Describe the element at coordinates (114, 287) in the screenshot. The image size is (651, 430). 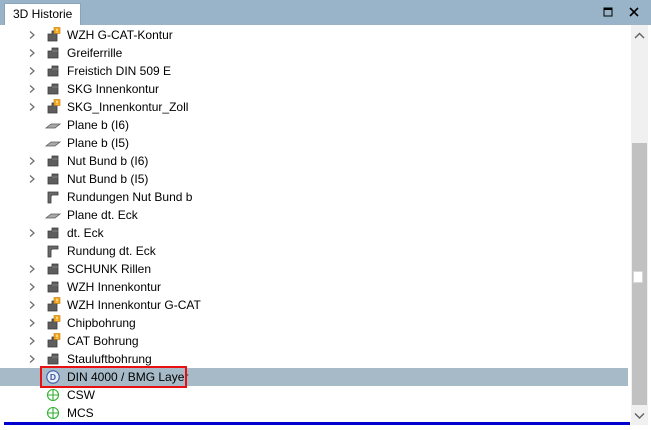
I see `tree-item-label: WZH Innenkontur` at that location.